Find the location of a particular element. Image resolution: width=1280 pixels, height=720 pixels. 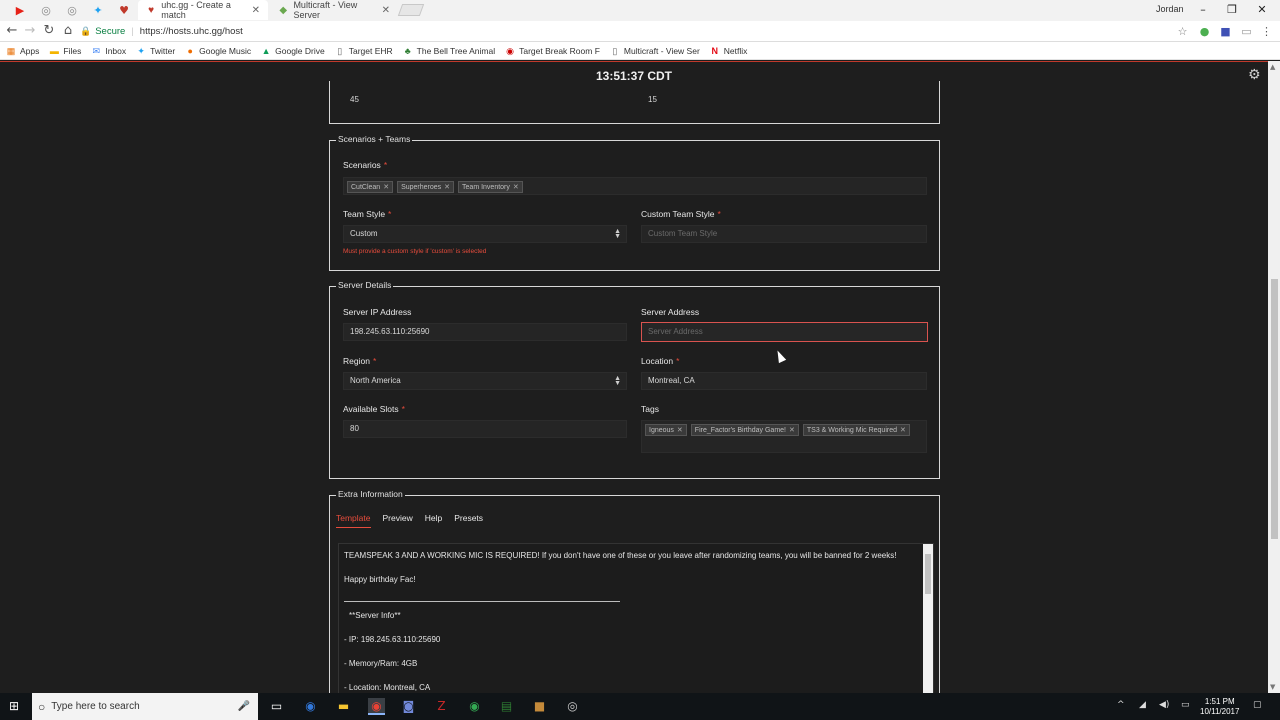

bookmark-bell-tree: ♣ The Bell Tree Animal is located at coordinates (449, 51).